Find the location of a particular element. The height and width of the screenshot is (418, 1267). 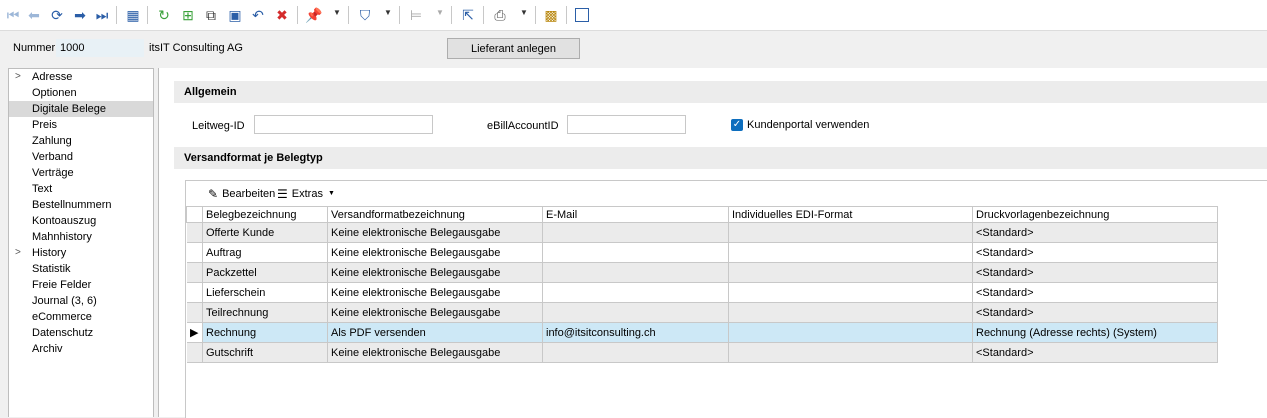

sidebar-item-ecommerce: eCommerce is located at coordinates (81, 317).